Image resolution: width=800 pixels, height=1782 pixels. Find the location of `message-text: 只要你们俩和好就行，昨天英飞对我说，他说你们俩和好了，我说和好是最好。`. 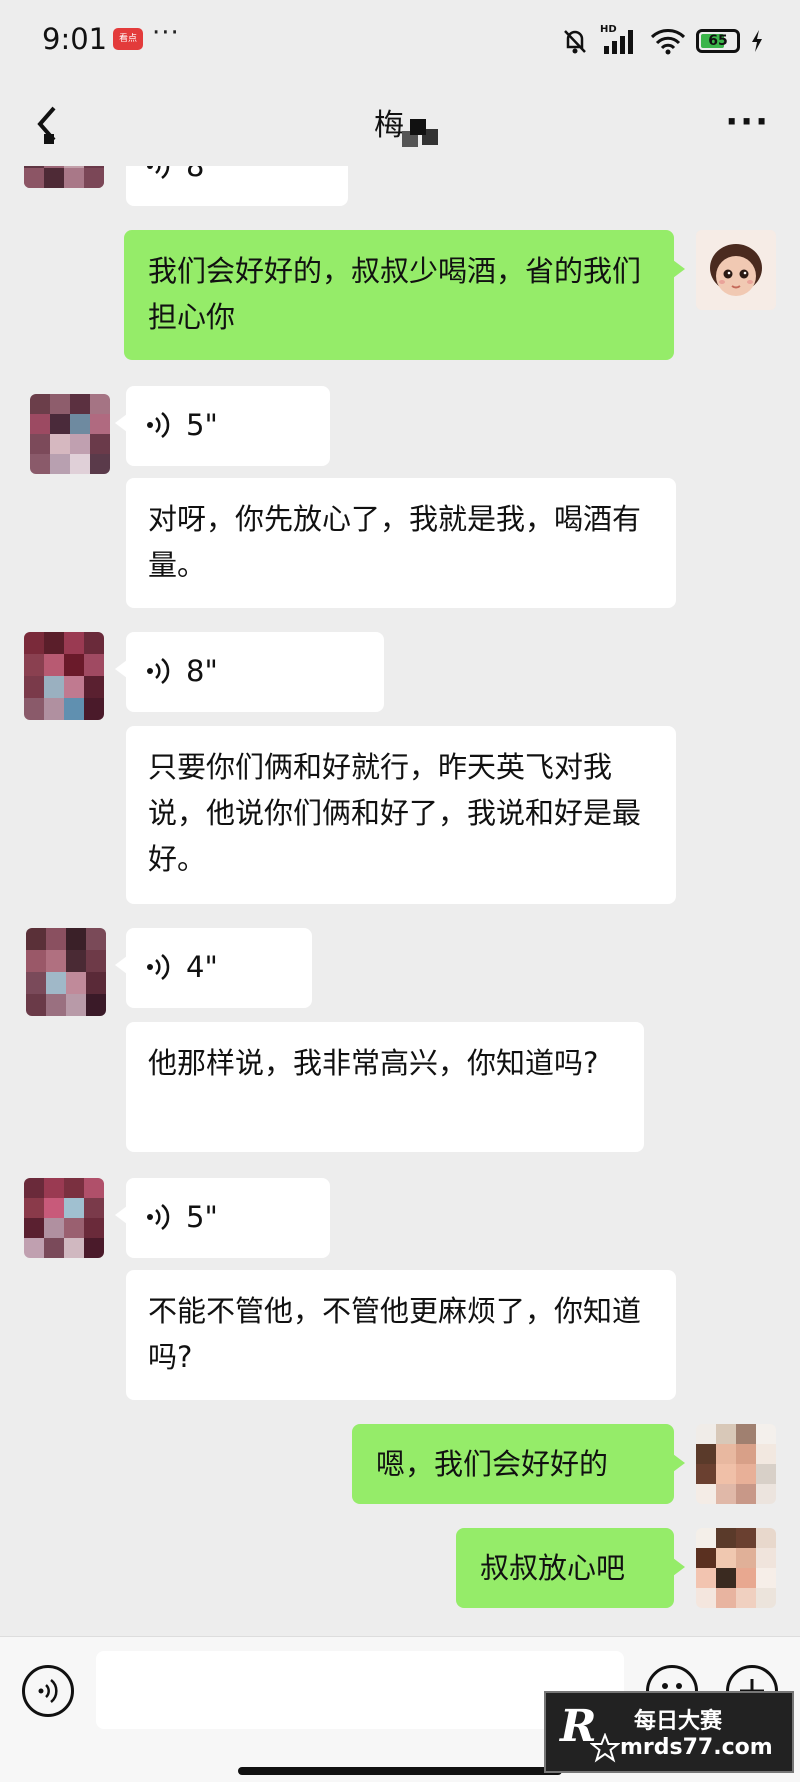

message-text: 只要你们俩和好就行，昨天英飞对我说，他说你们俩和好了，我说和好是最好。 is located at coordinates (395, 813).